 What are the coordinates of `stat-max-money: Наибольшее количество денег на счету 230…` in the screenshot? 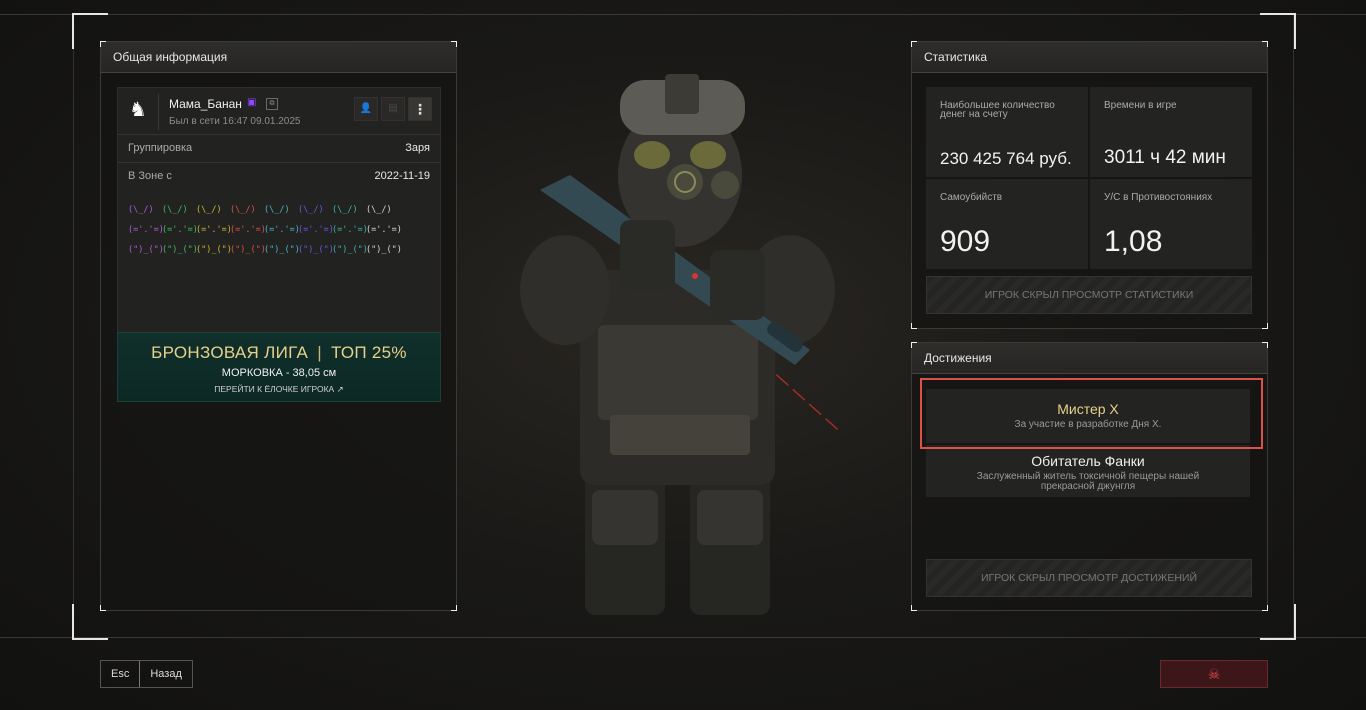 It's located at (1007, 132).